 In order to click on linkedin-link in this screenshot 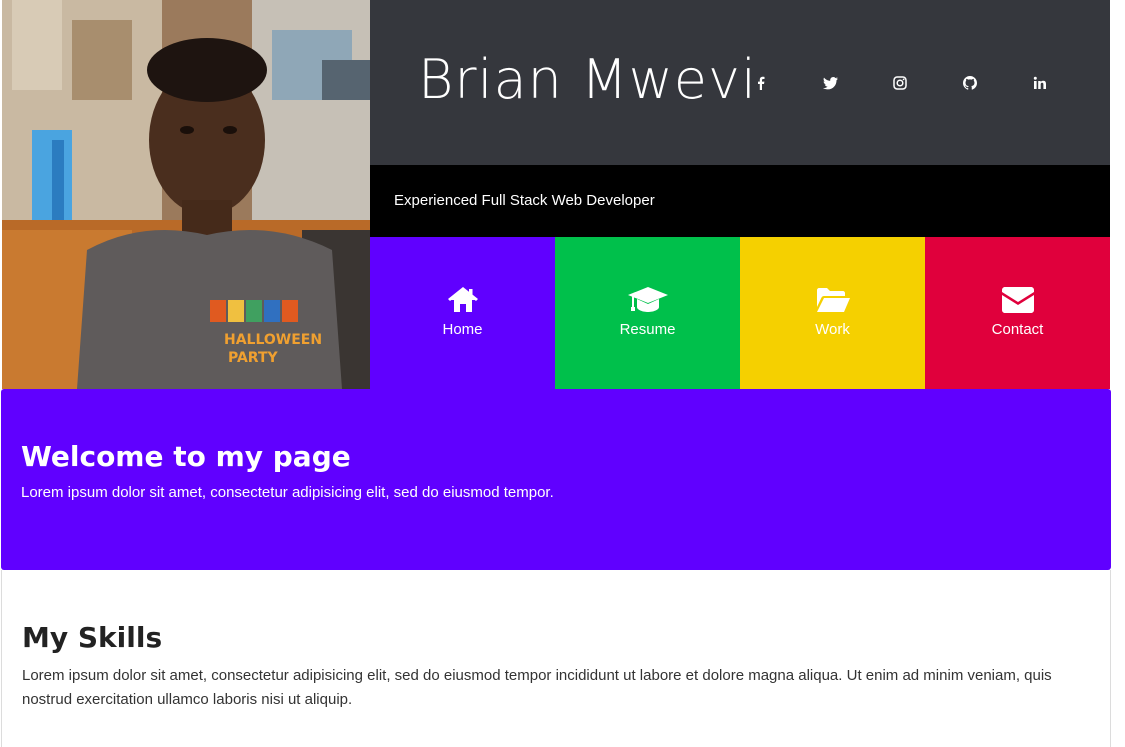, I will do `click(1040, 83)`.